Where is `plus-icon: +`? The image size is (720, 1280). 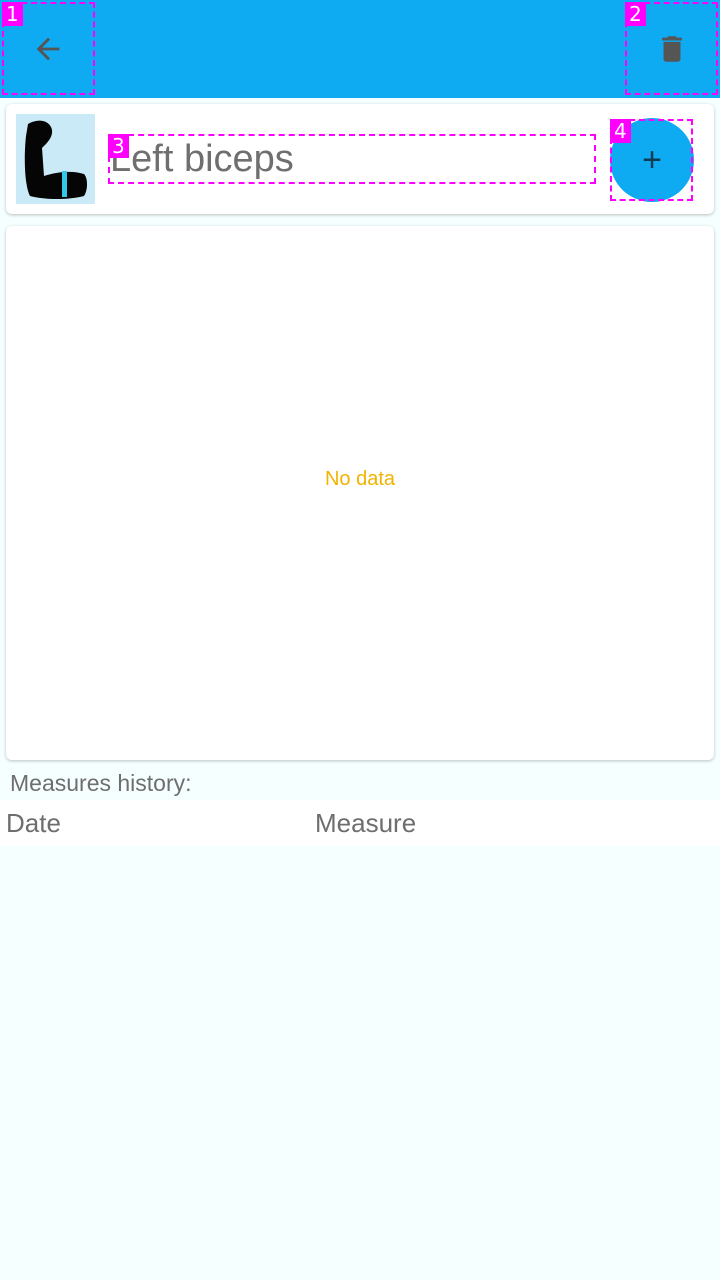 plus-icon: + is located at coordinates (652, 159).